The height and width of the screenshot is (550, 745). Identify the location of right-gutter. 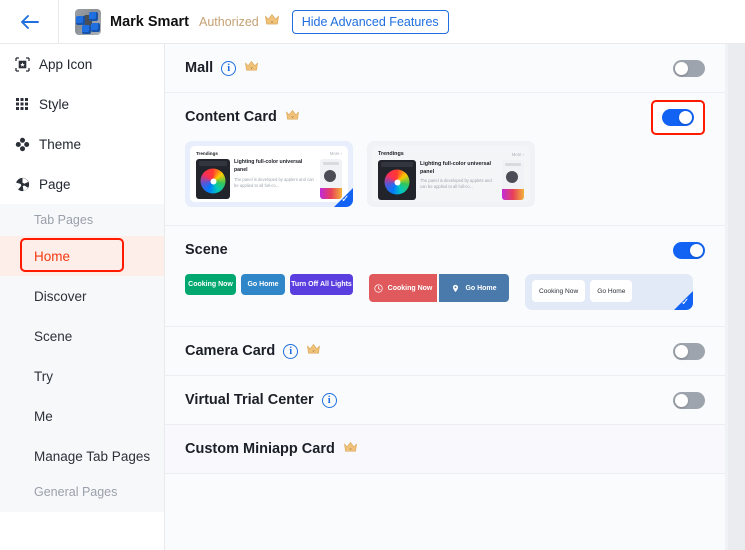
(736, 297).